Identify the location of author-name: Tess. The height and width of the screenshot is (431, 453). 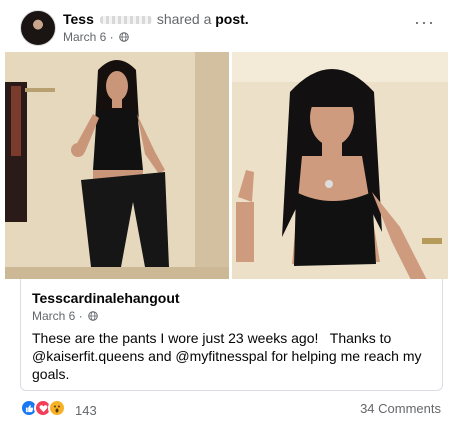
(78, 19).